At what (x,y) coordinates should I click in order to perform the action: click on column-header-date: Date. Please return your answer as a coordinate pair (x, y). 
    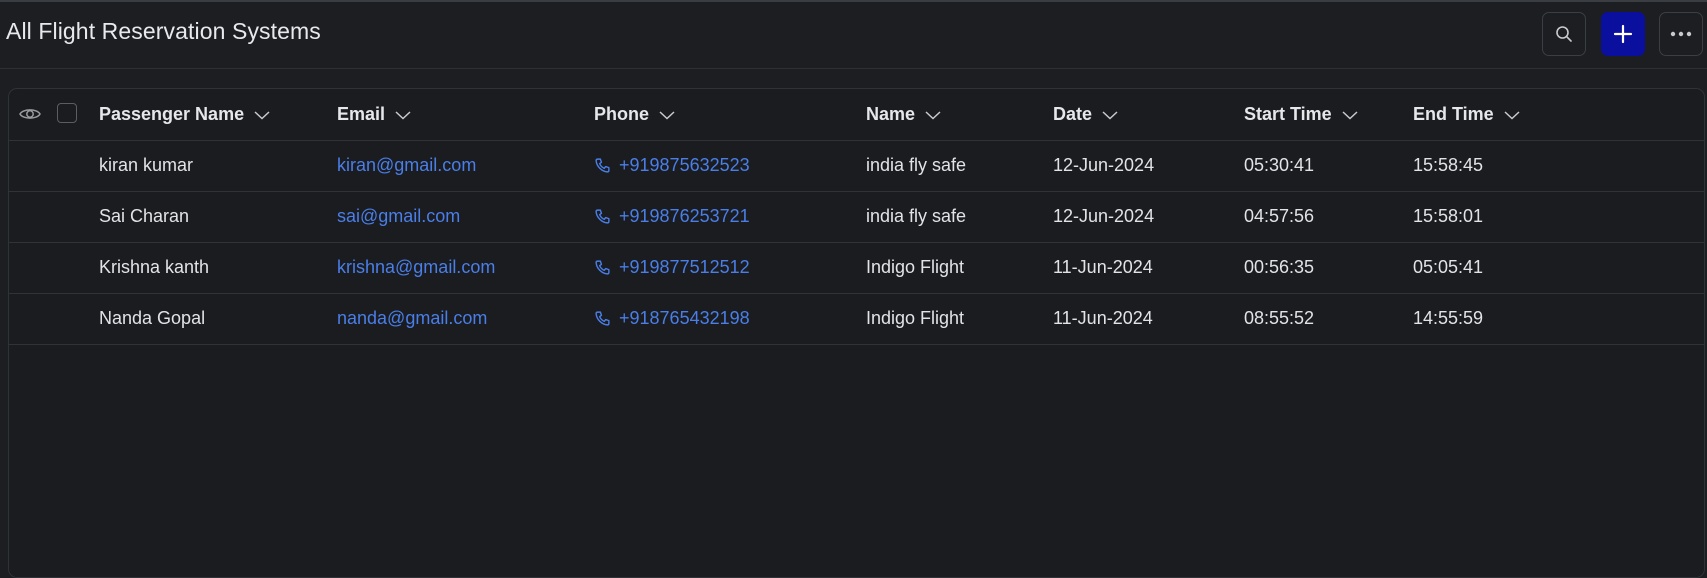
    Looking at the image, I should click on (1085, 114).